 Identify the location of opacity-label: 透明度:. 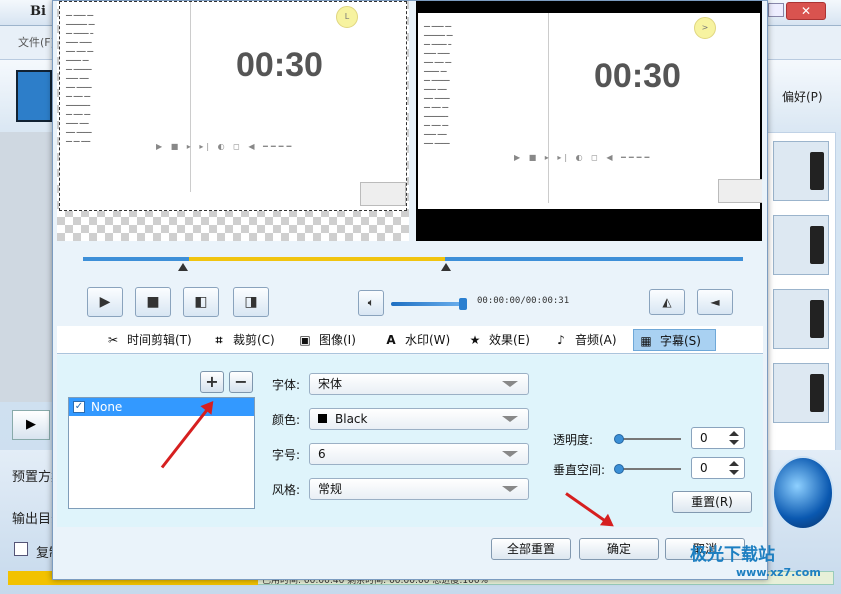
(573, 440).